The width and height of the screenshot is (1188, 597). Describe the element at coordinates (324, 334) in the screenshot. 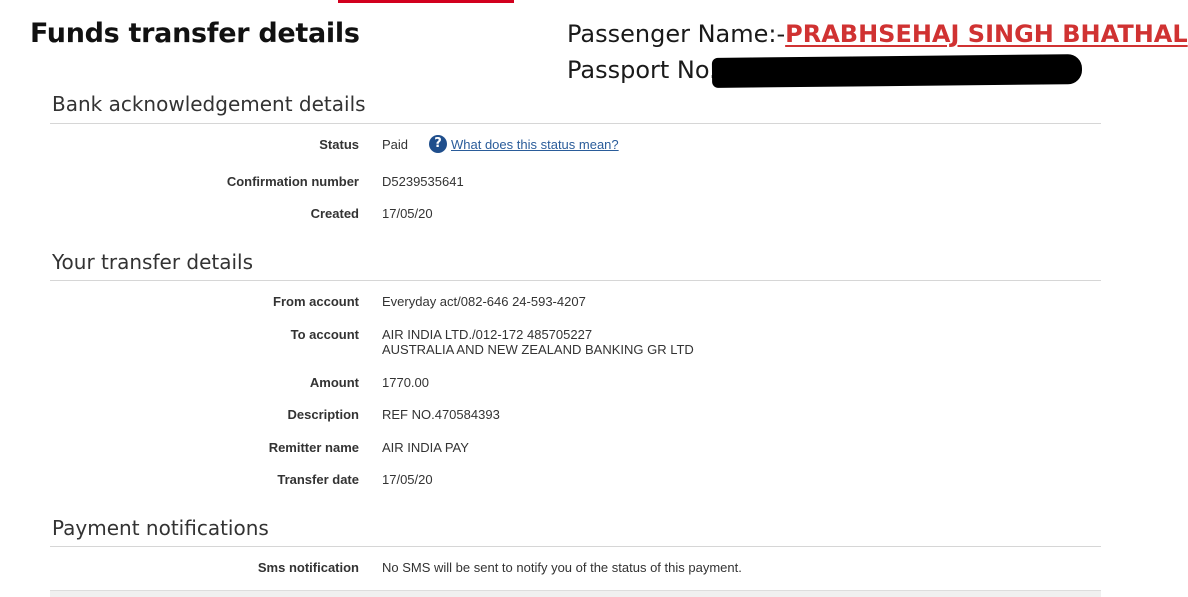

I see `to-account-label: To account` at that location.